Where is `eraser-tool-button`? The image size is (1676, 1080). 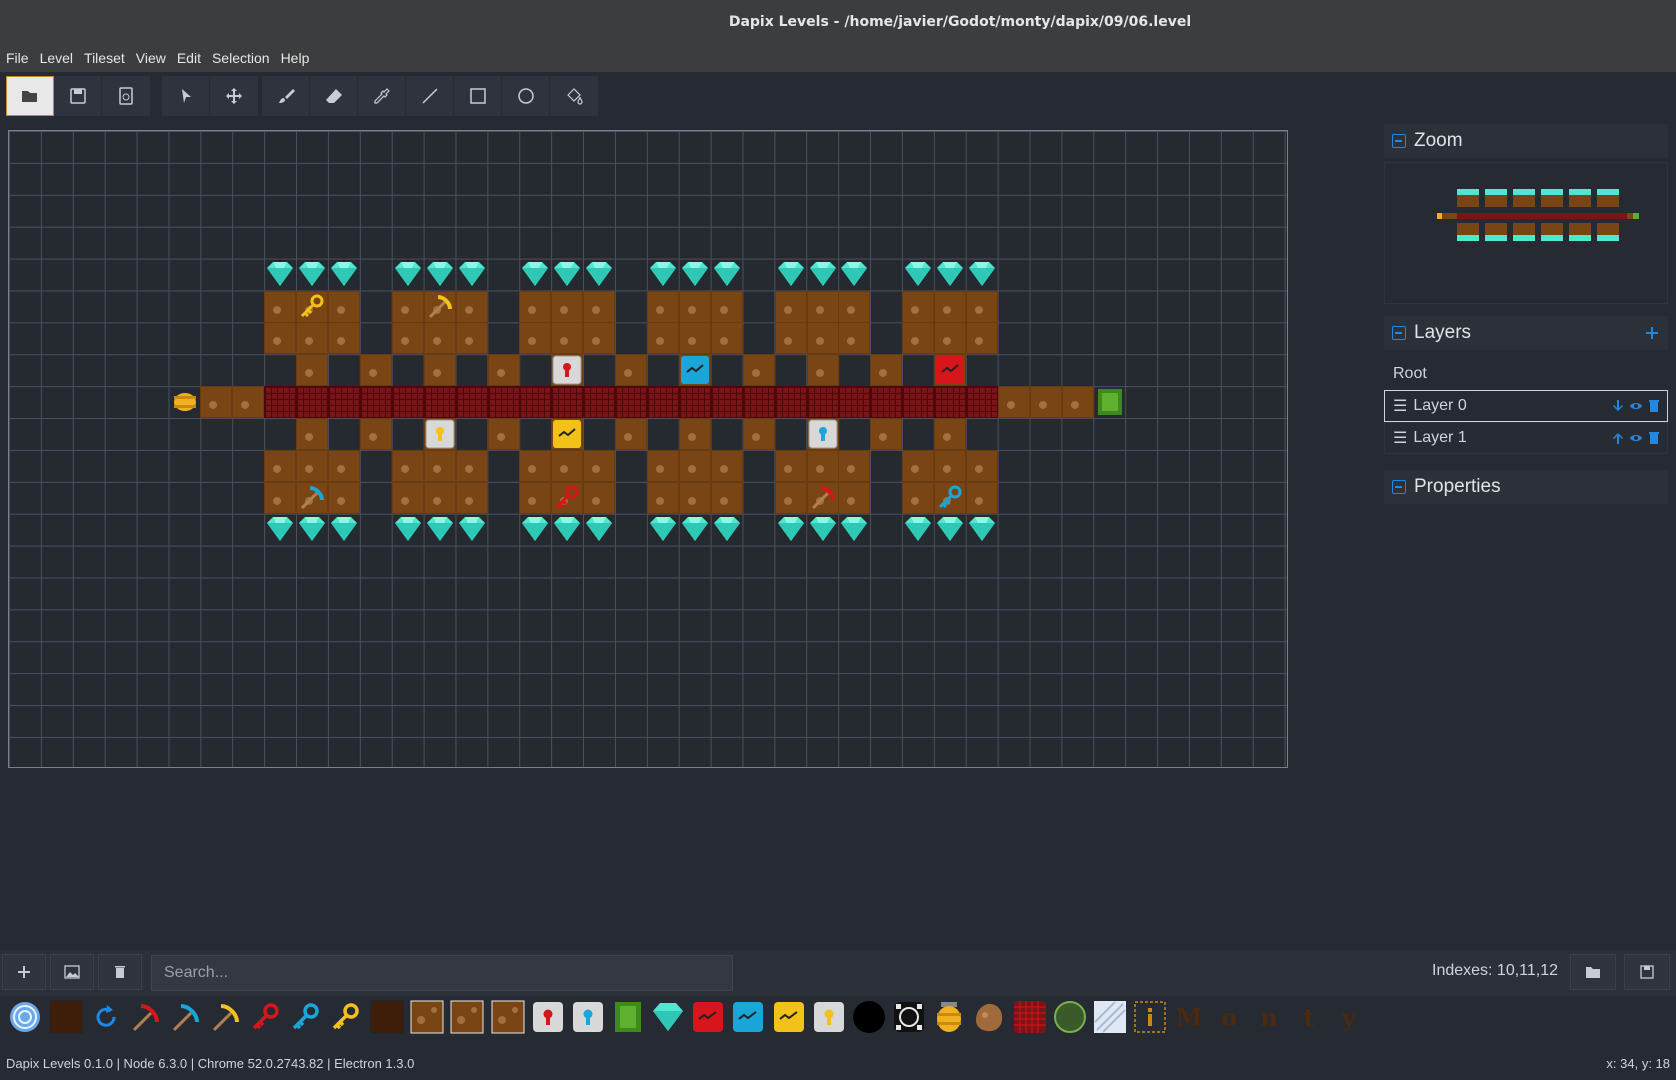
eraser-tool-button is located at coordinates (334, 96).